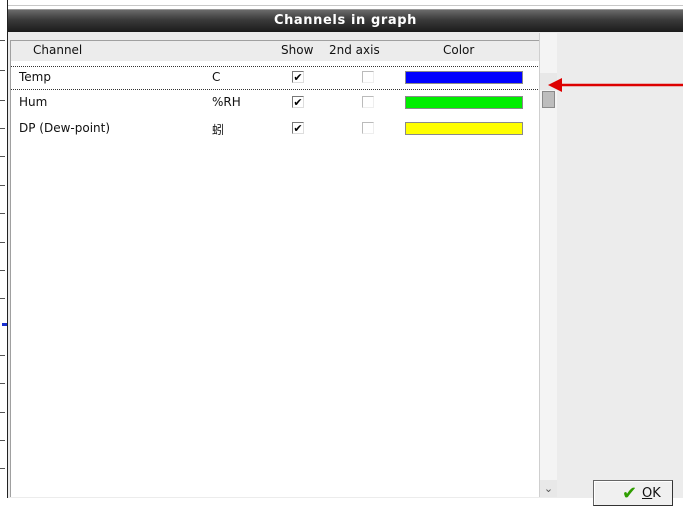 Image resolution: width=683 pixels, height=506 pixels. I want to click on annotation-arrow, so click(615, 85).